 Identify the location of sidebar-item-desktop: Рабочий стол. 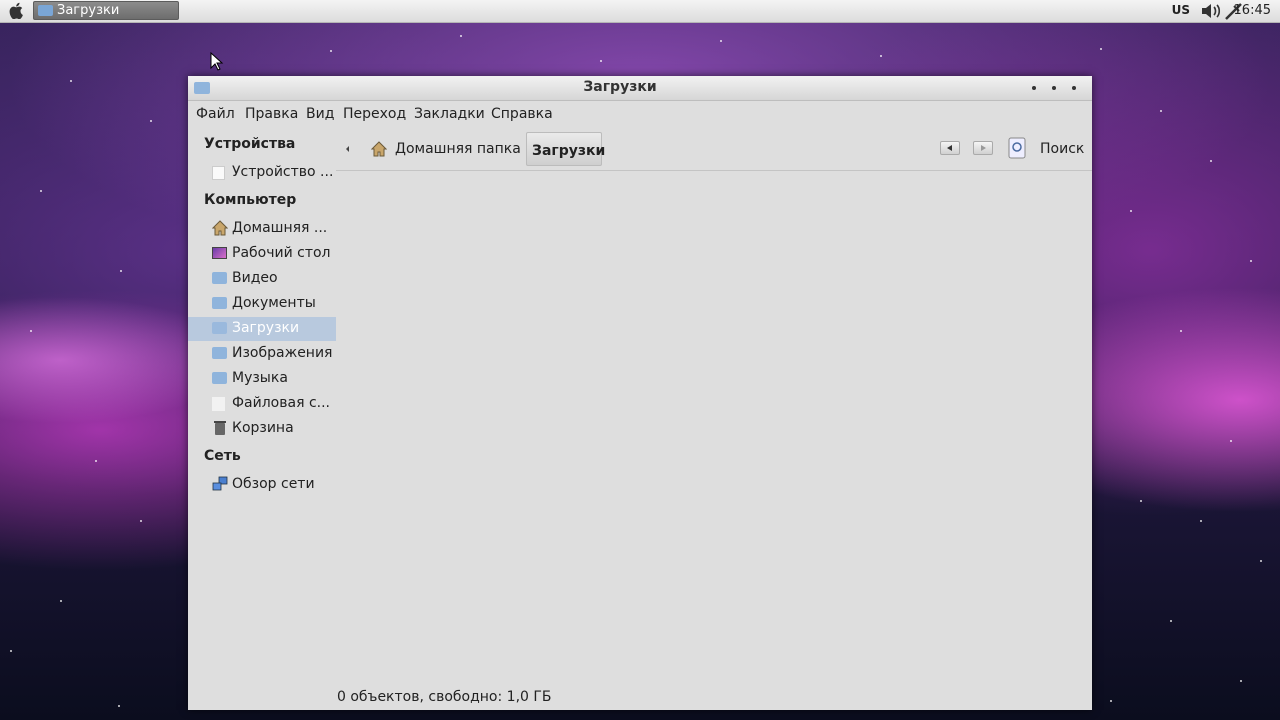
(262, 254).